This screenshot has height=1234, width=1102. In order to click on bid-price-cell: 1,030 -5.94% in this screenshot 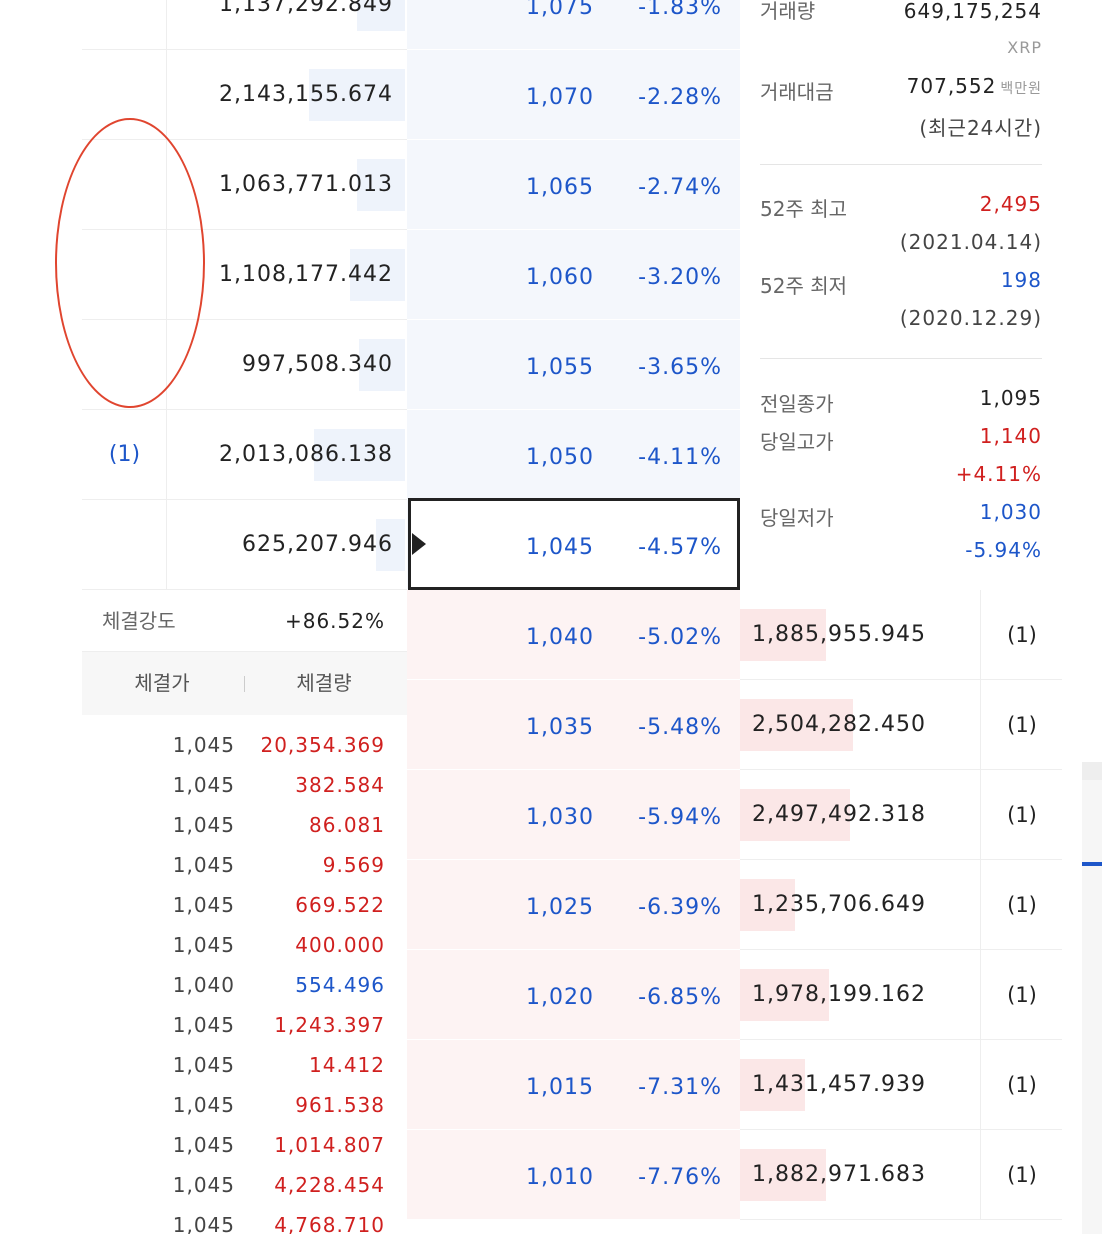, I will do `click(573, 815)`.